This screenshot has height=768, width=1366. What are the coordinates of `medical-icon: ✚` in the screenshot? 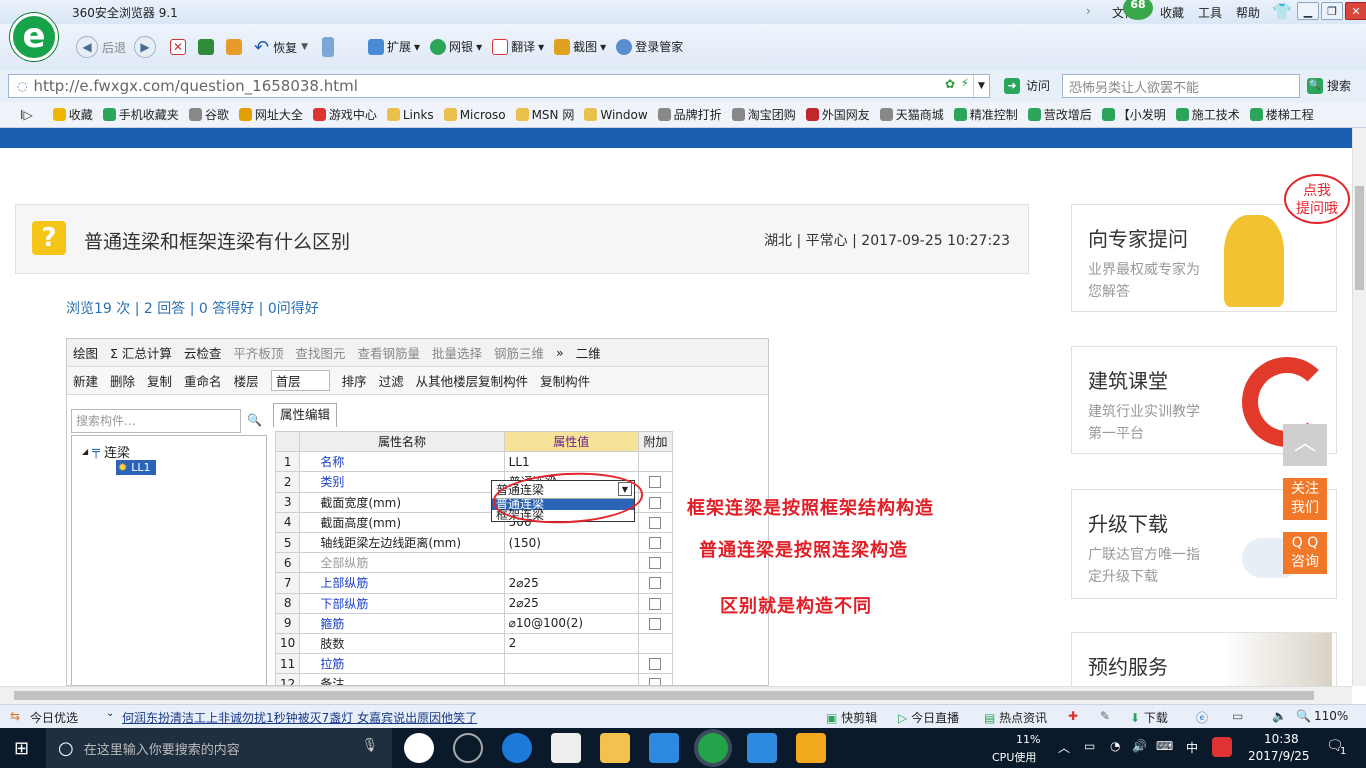 It's located at (1073, 716).